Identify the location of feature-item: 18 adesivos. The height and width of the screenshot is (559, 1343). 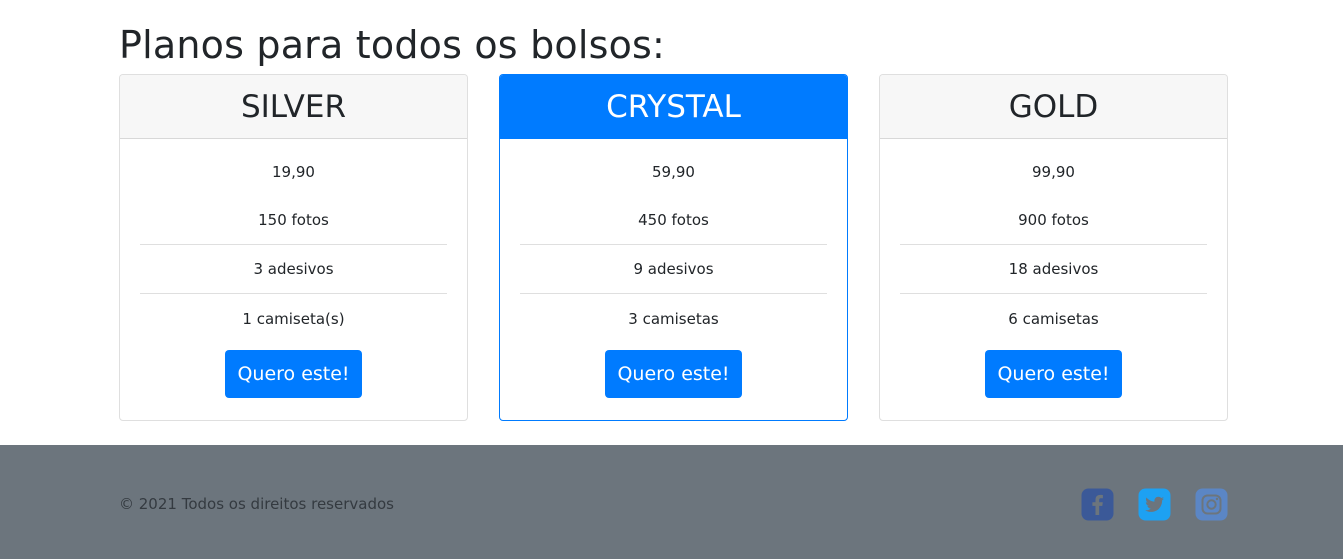
(1053, 269).